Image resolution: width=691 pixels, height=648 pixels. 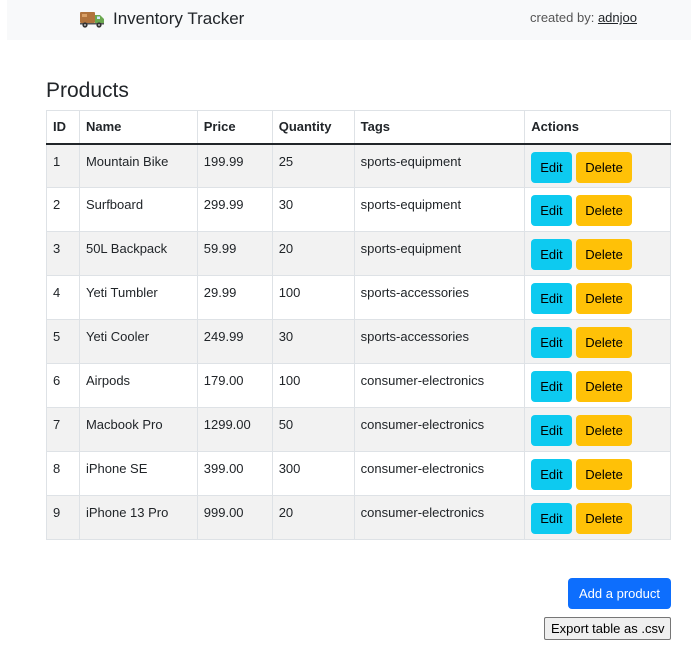 What do you see at coordinates (608, 628) in the screenshot?
I see `export-csv-button: Export table as .csv` at bounding box center [608, 628].